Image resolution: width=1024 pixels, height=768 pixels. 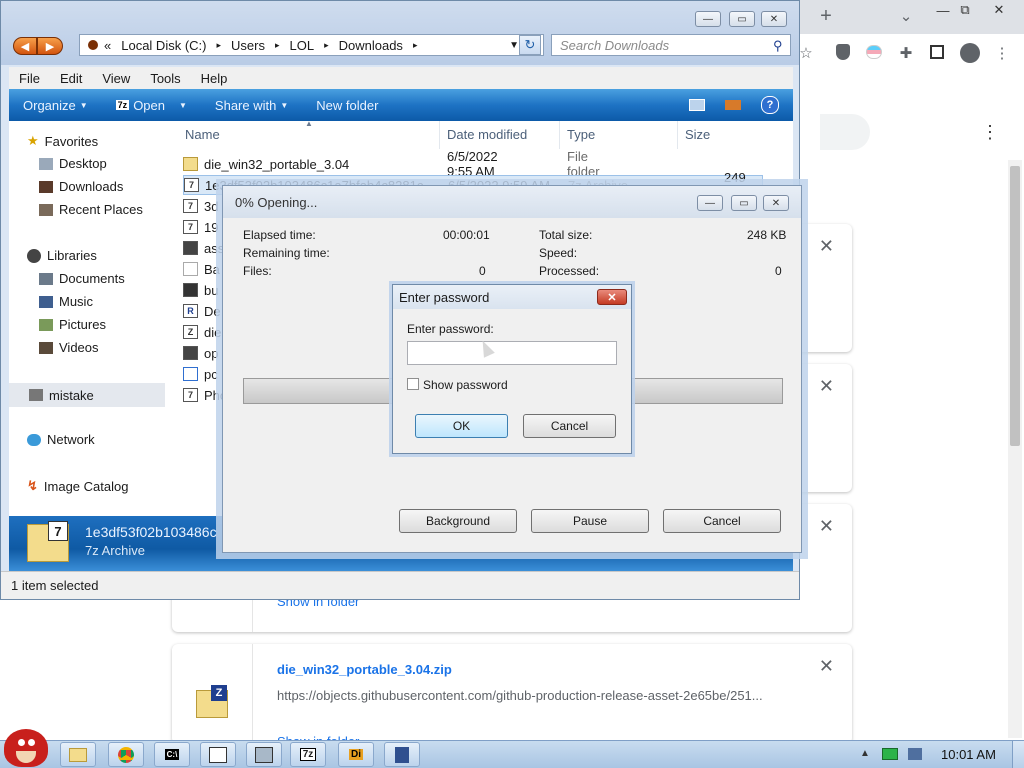 I want to click on address-dropdown-icon: ▼, so click(x=514, y=45).